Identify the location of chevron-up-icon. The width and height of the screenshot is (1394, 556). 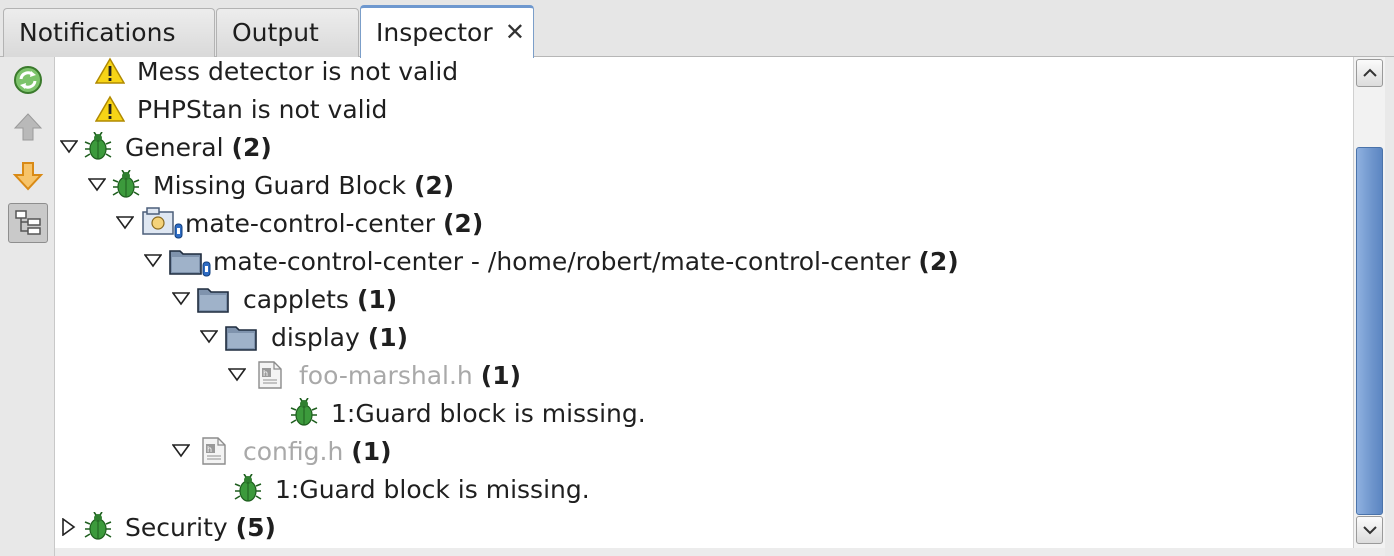
(1369, 72).